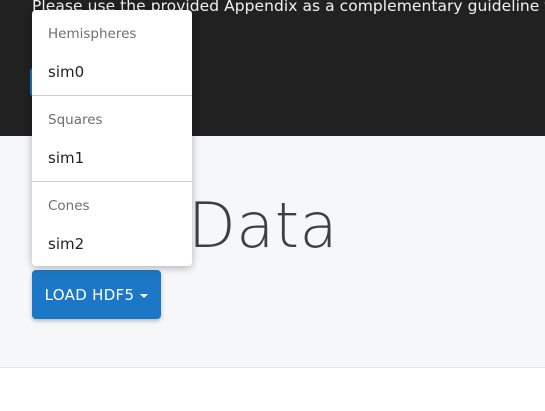 Image resolution: width=545 pixels, height=411 pixels. Describe the element at coordinates (112, 244) in the screenshot. I see `menu-item-sim2: sim2` at that location.